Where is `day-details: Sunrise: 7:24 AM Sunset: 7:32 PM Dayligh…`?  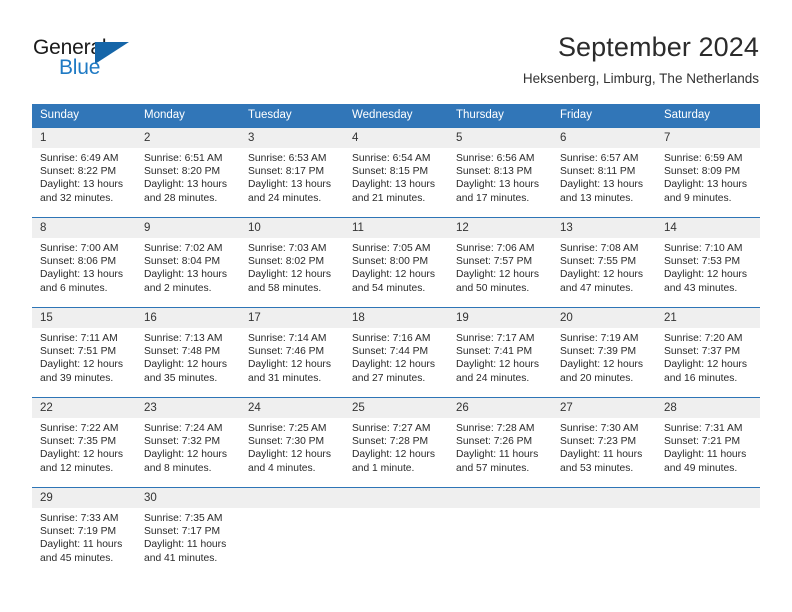 day-details: Sunrise: 7:24 AM Sunset: 7:32 PM Dayligh… is located at coordinates (188, 446).